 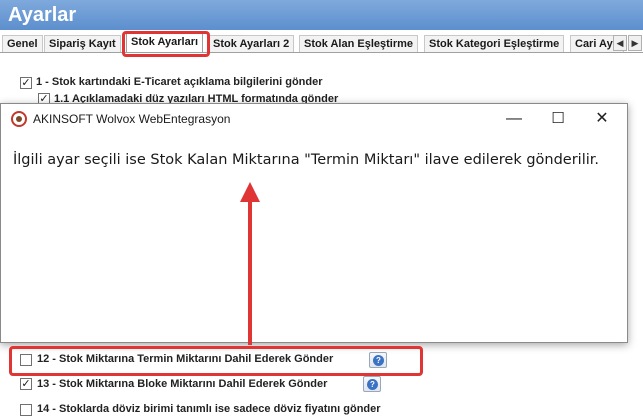 I want to click on dialog-title: AKINSOFT Wolvox WebEntegrasyon, so click(x=132, y=119).